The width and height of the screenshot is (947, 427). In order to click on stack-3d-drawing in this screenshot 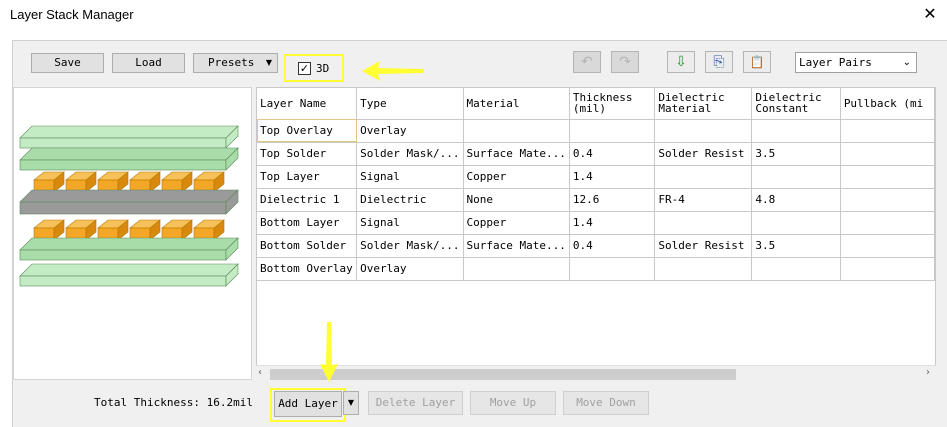, I will do `click(129, 206)`.